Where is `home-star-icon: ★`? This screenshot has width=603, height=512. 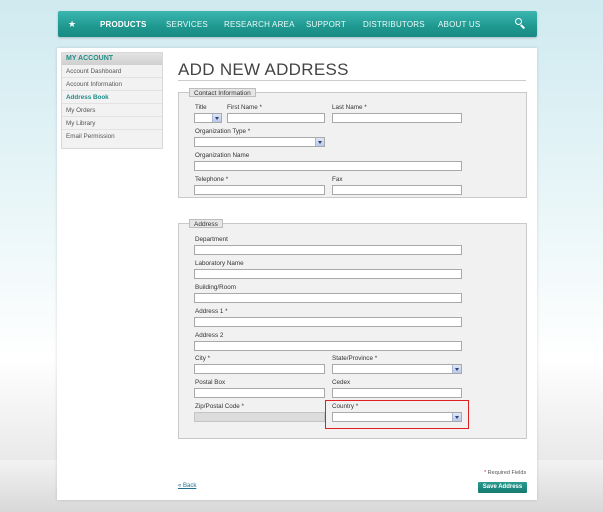
home-star-icon: ★ is located at coordinates (72, 24).